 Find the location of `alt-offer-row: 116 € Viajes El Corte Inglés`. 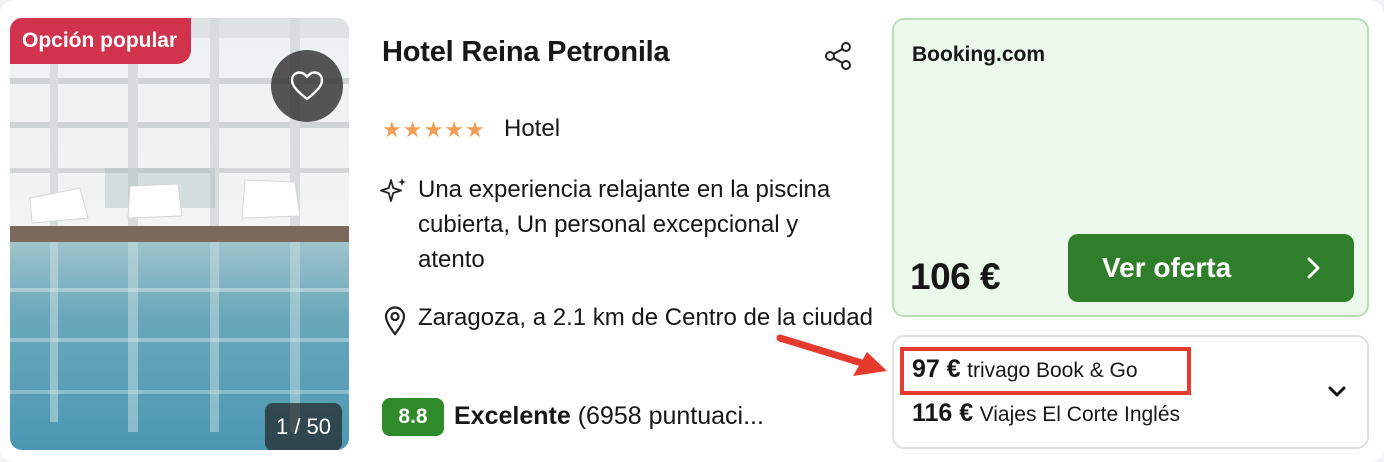

alt-offer-row: 116 € Viajes El Corte Inglés is located at coordinates (1046, 413).